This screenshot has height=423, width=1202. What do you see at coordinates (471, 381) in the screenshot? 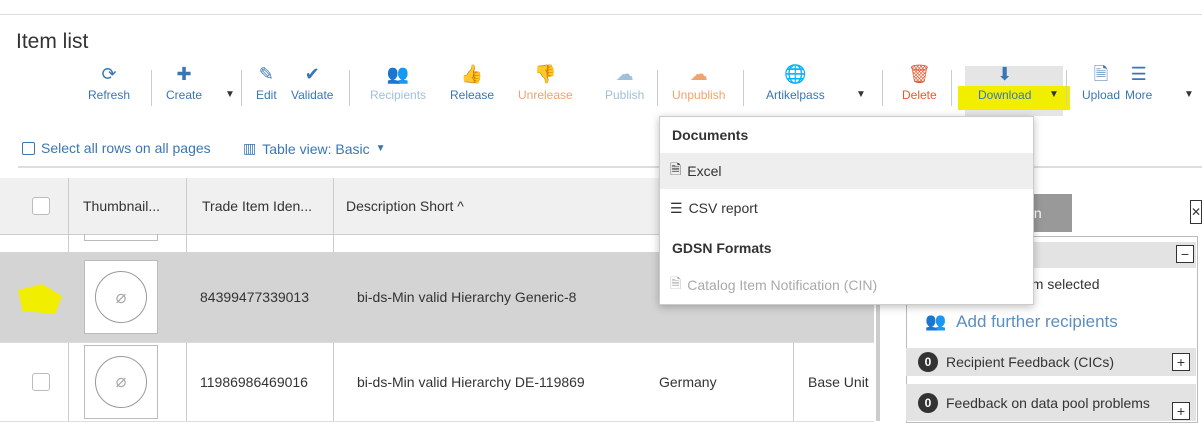
I see `description-cell: bi-ds-Min valid Hierarchy DE-119869` at bounding box center [471, 381].